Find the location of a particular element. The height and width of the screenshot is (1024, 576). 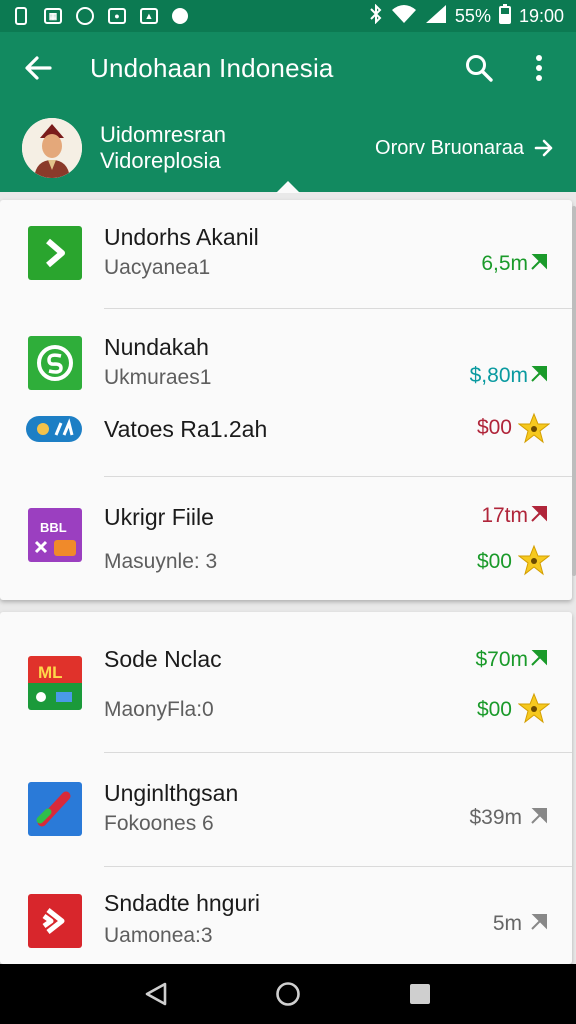

more-vert-icon is located at coordinates (539, 68).